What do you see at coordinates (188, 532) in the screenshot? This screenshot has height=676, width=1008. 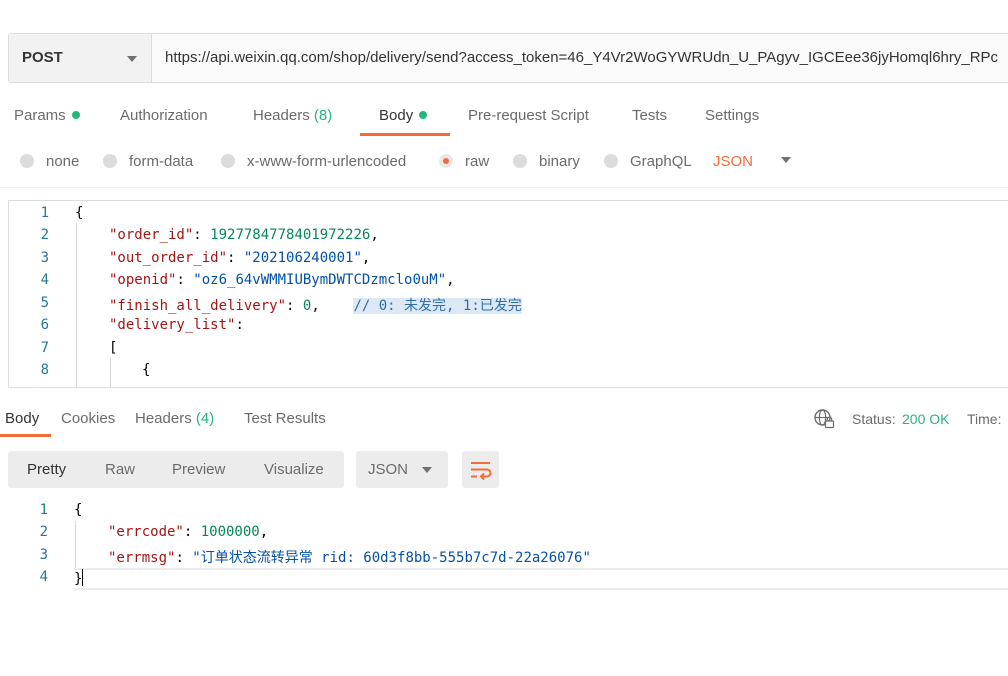 I see `code-line: "errcode": 1000000,` at bounding box center [188, 532].